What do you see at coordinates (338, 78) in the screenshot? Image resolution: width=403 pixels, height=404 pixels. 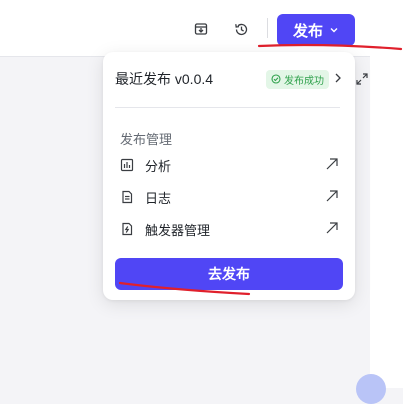 I see `chevron-right-icon` at bounding box center [338, 78].